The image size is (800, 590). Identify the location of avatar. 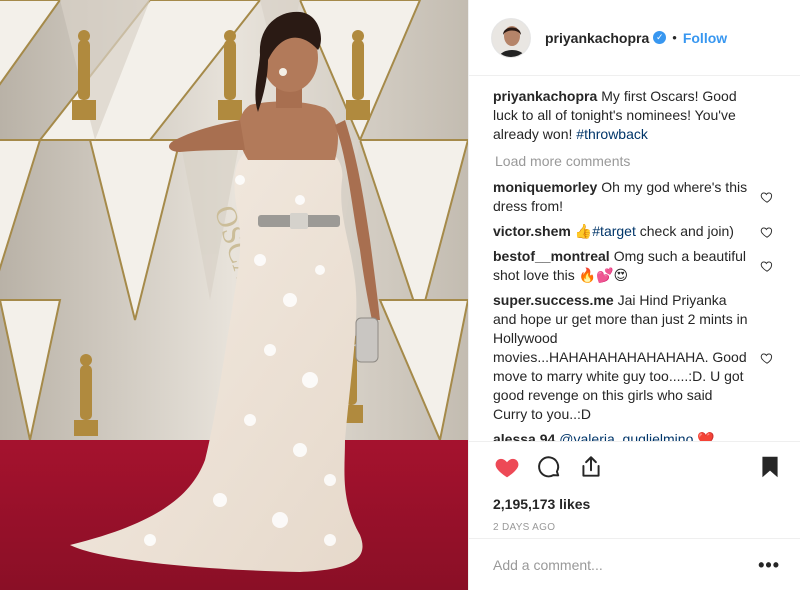
(511, 37).